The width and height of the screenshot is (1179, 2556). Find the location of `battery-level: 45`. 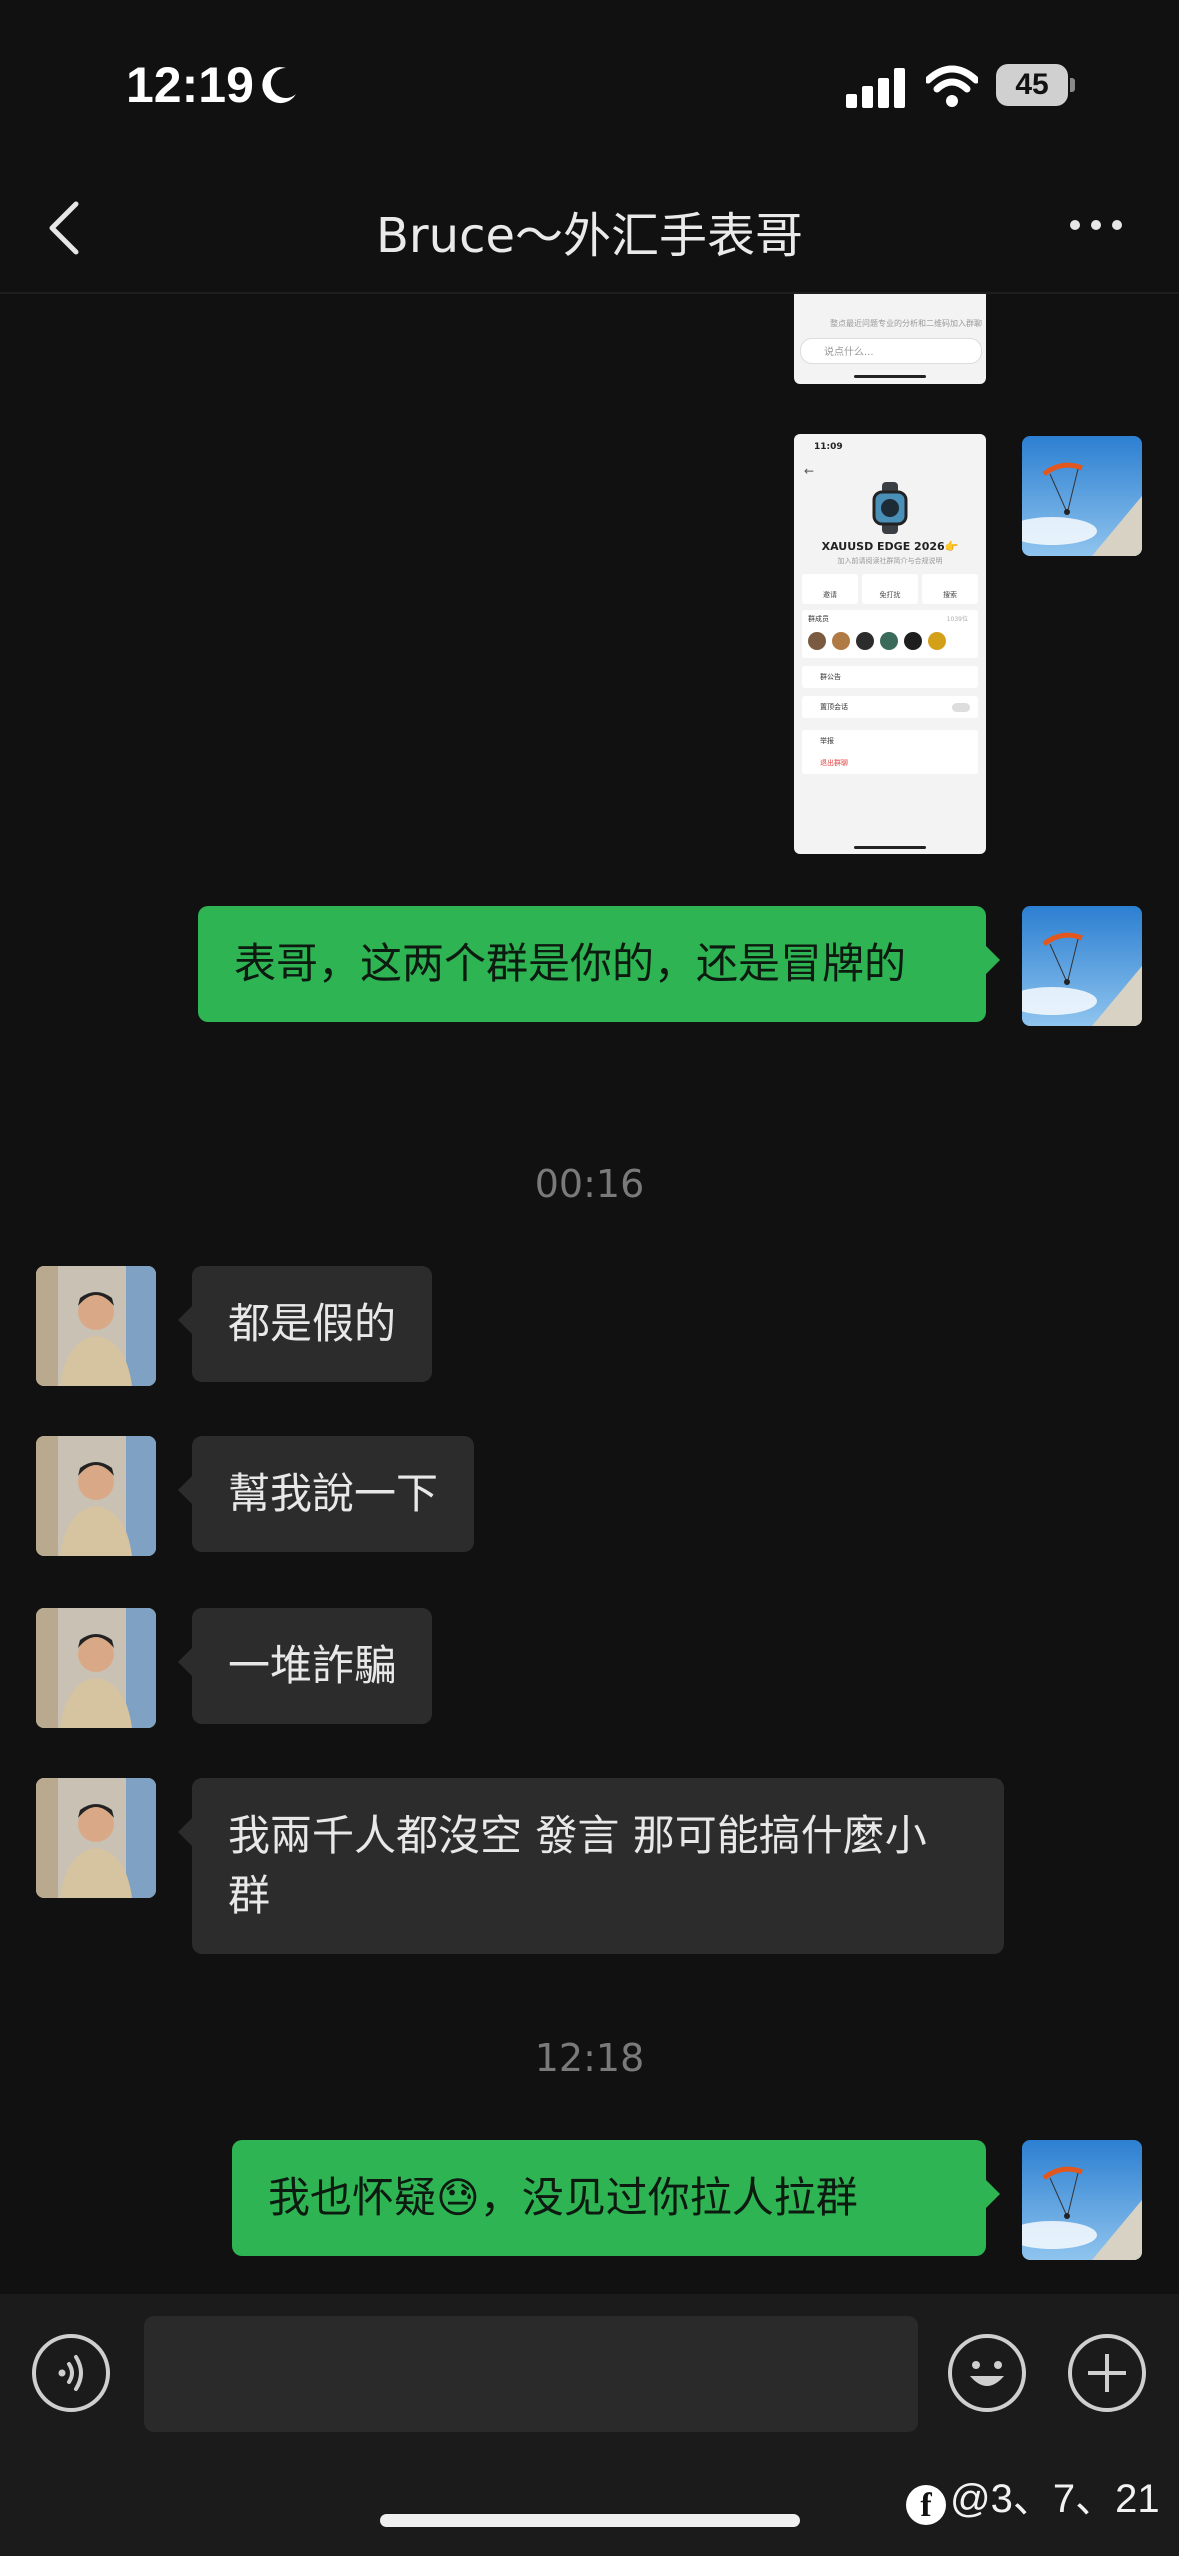

battery-level: 45 is located at coordinates (1032, 85).